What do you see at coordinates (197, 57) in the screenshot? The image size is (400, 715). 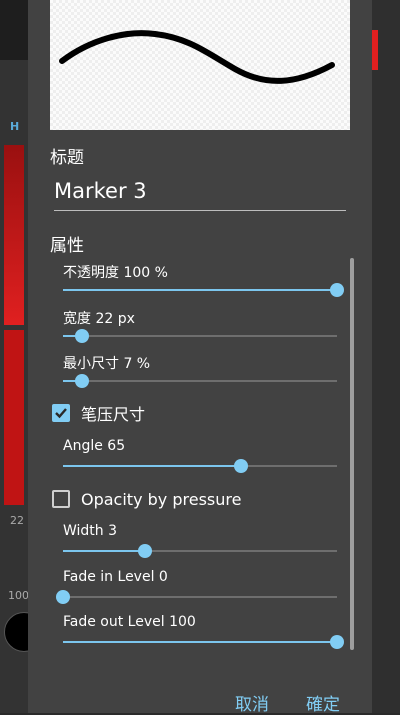 I see `stroke-preview-curve` at bounding box center [197, 57].